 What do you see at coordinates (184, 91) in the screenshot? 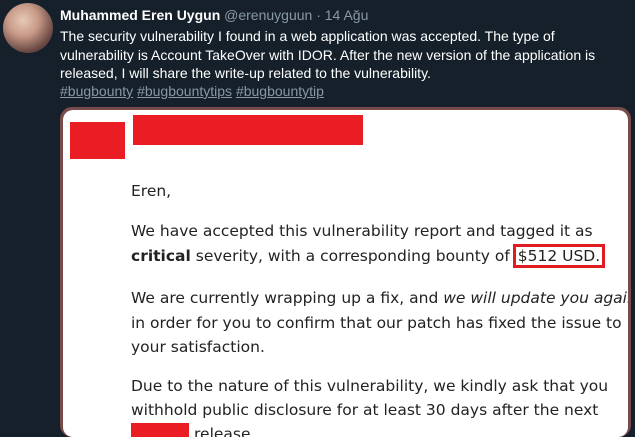
I see `hashtag-link: #bugbountytips` at bounding box center [184, 91].